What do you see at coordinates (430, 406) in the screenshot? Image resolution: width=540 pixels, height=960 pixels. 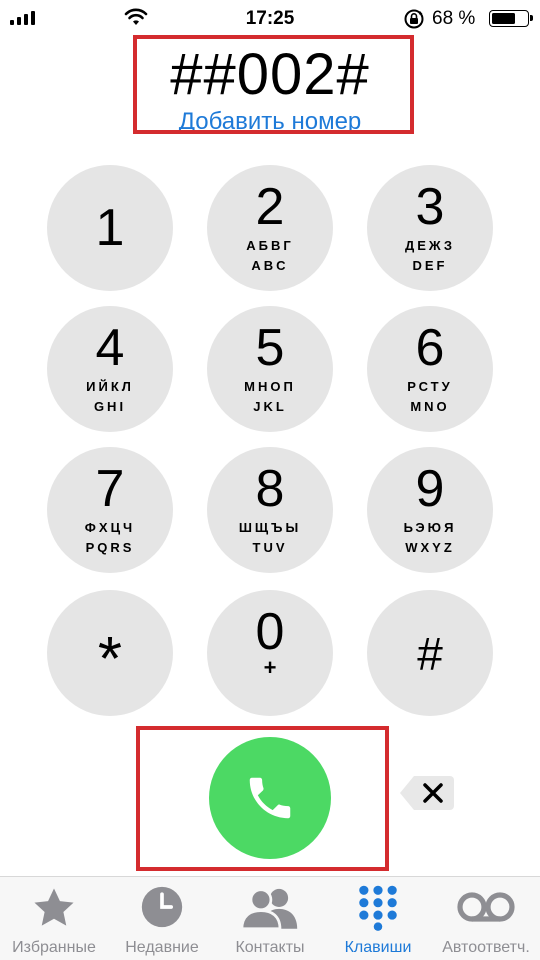 I see `key-letters-latin: MNO` at bounding box center [430, 406].